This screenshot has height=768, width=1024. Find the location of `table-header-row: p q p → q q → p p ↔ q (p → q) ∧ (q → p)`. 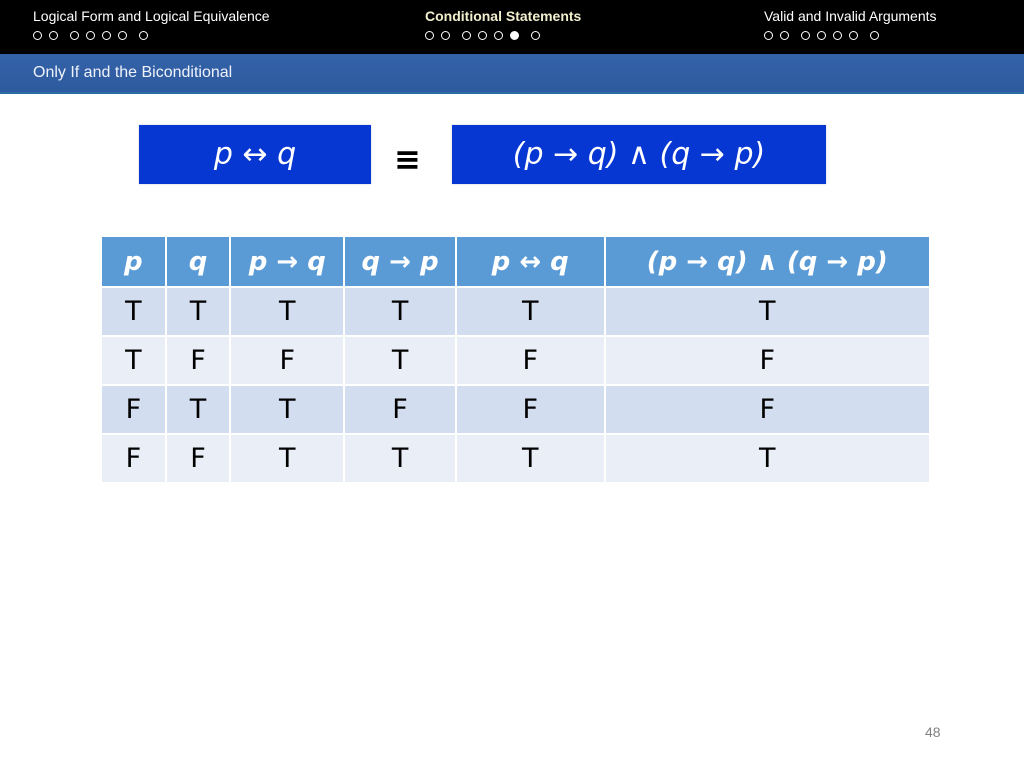

table-header-row: p q p → q q → p p ↔ q (p → q) ∧ (q → p) is located at coordinates (515, 261).